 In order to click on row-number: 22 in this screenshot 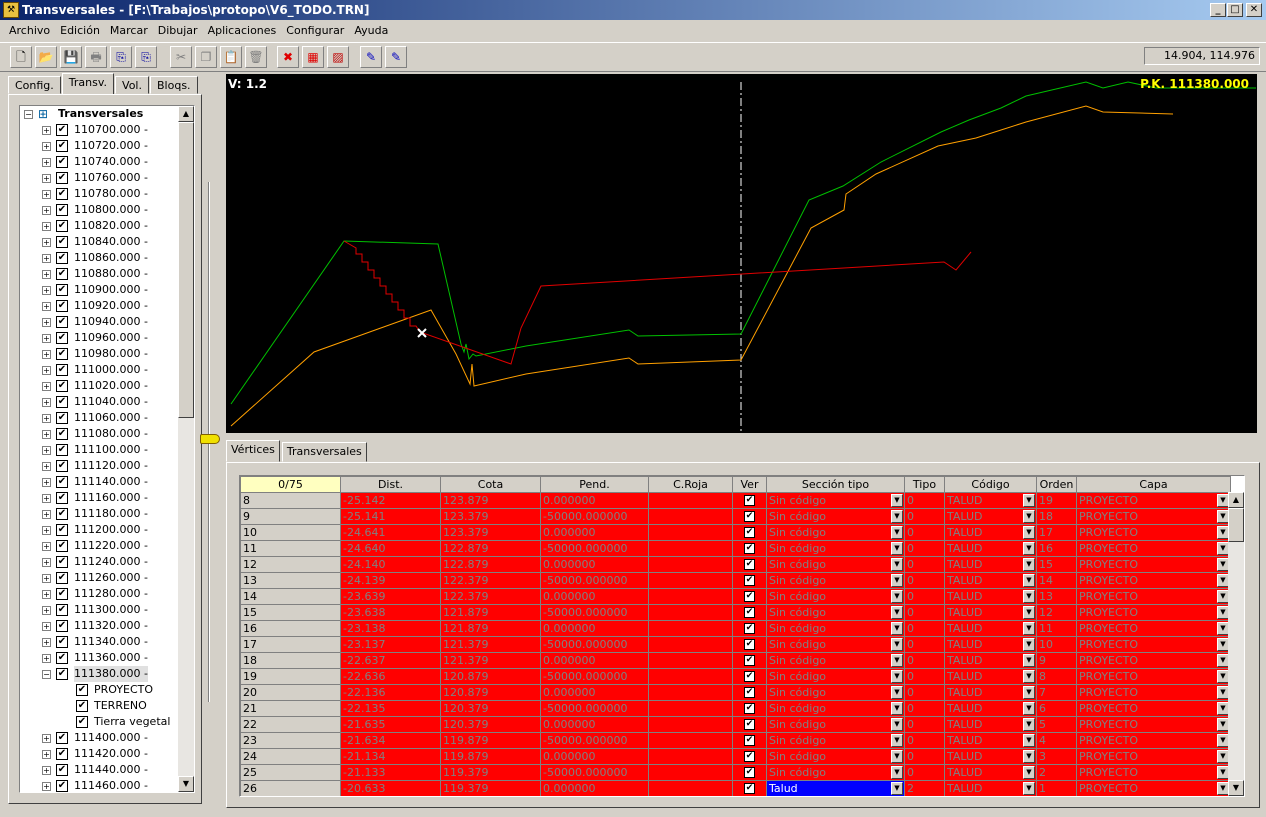, I will do `click(290, 724)`.